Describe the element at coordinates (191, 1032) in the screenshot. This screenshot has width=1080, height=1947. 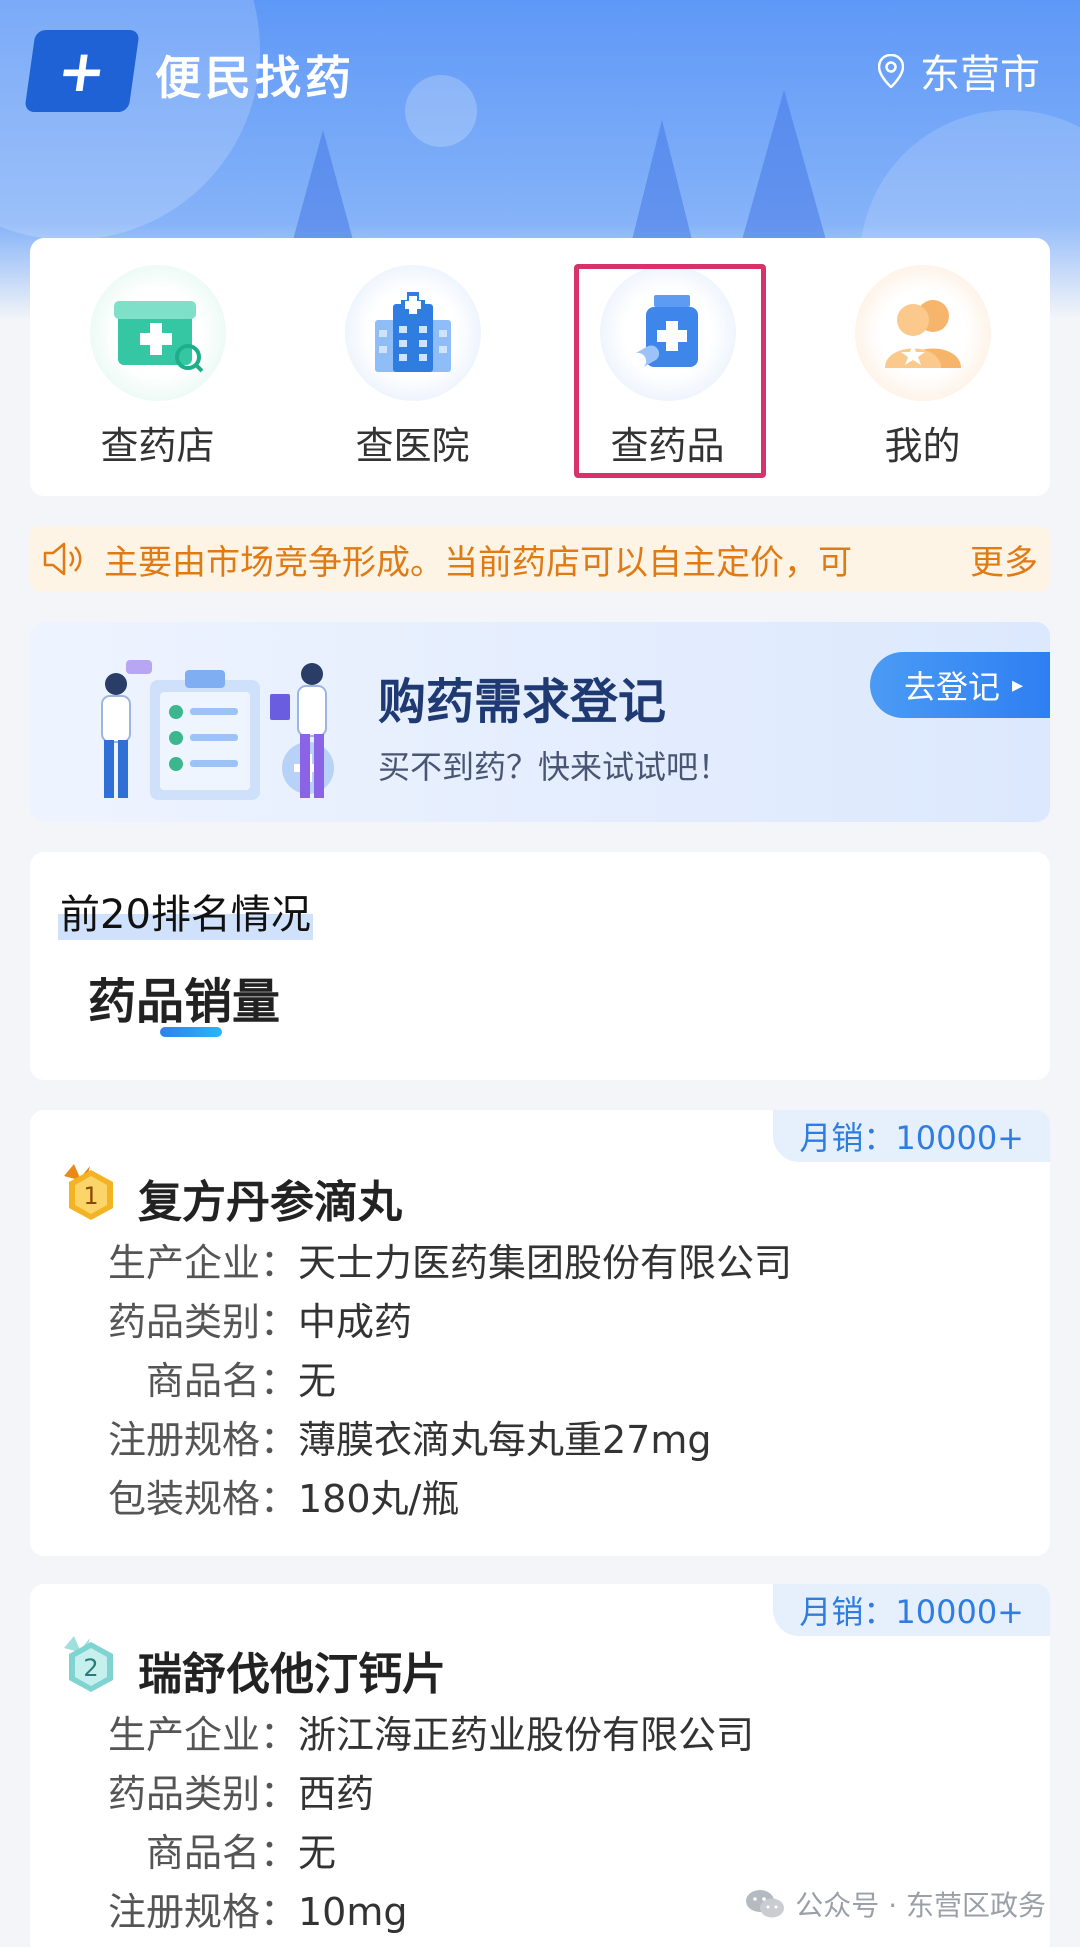
I see `active-tab-indicator` at that location.